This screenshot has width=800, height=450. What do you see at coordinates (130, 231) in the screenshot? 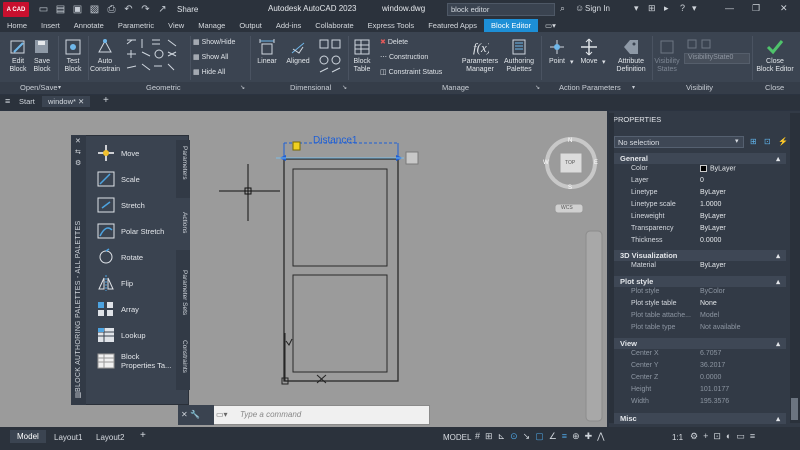
I see `palette-item-polar-stretch: Polar Stretch` at bounding box center [130, 231].